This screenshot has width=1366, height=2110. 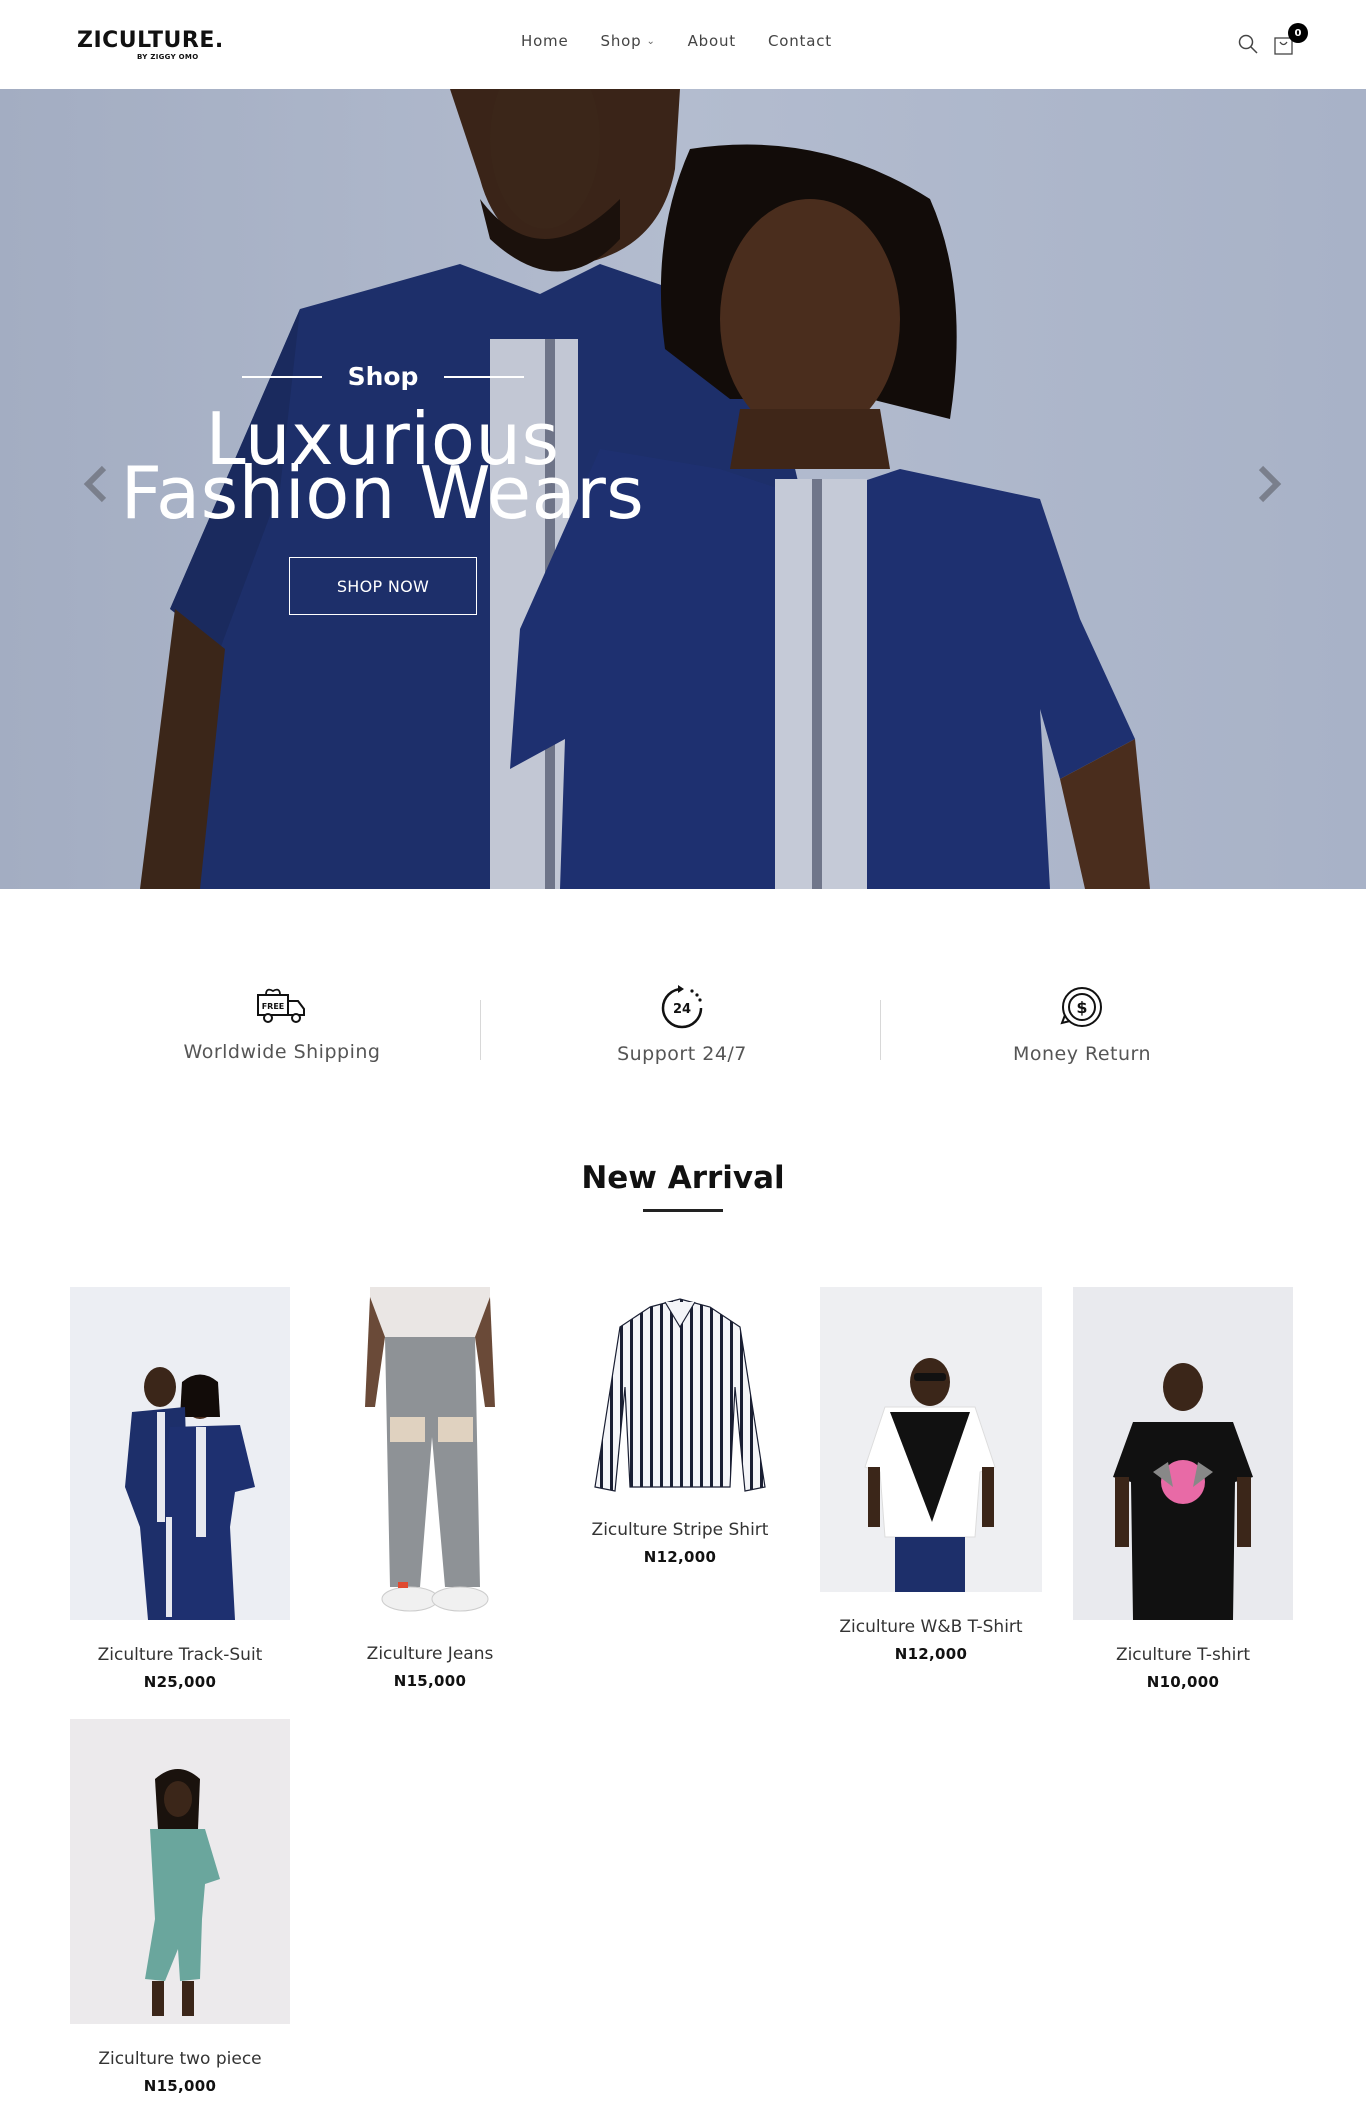 I want to click on free-shipping-truck-icon: FREE, so click(x=281, y=1005).